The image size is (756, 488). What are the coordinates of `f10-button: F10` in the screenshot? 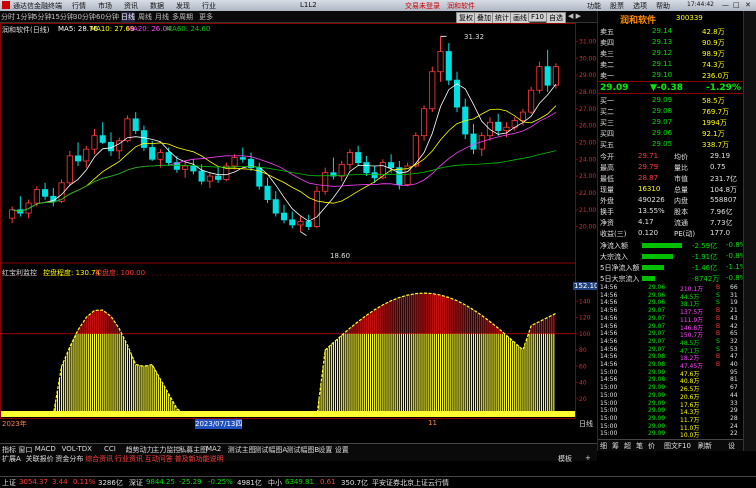 It's located at (537, 17).